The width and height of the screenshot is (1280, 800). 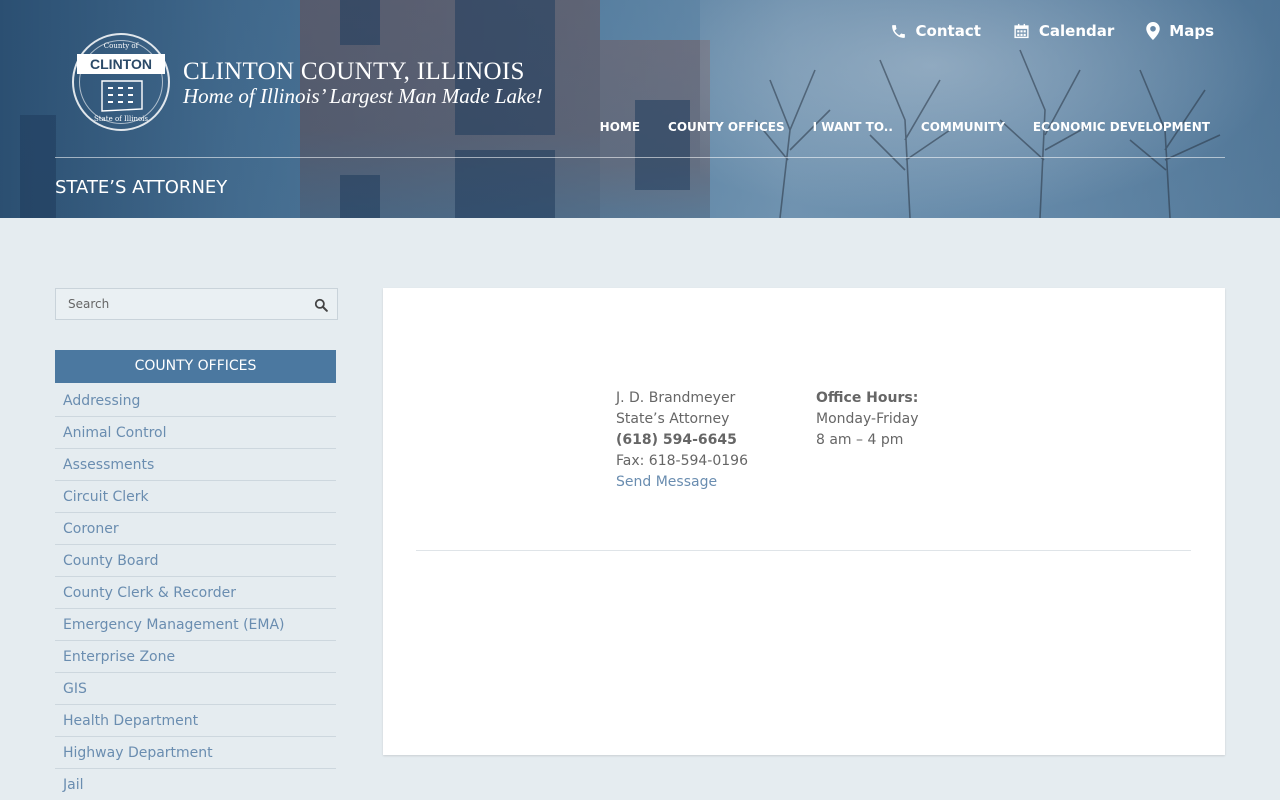 I want to click on sidebar-item-county-clerk-recorder: County Clerk & Recorder, so click(x=195, y=593).